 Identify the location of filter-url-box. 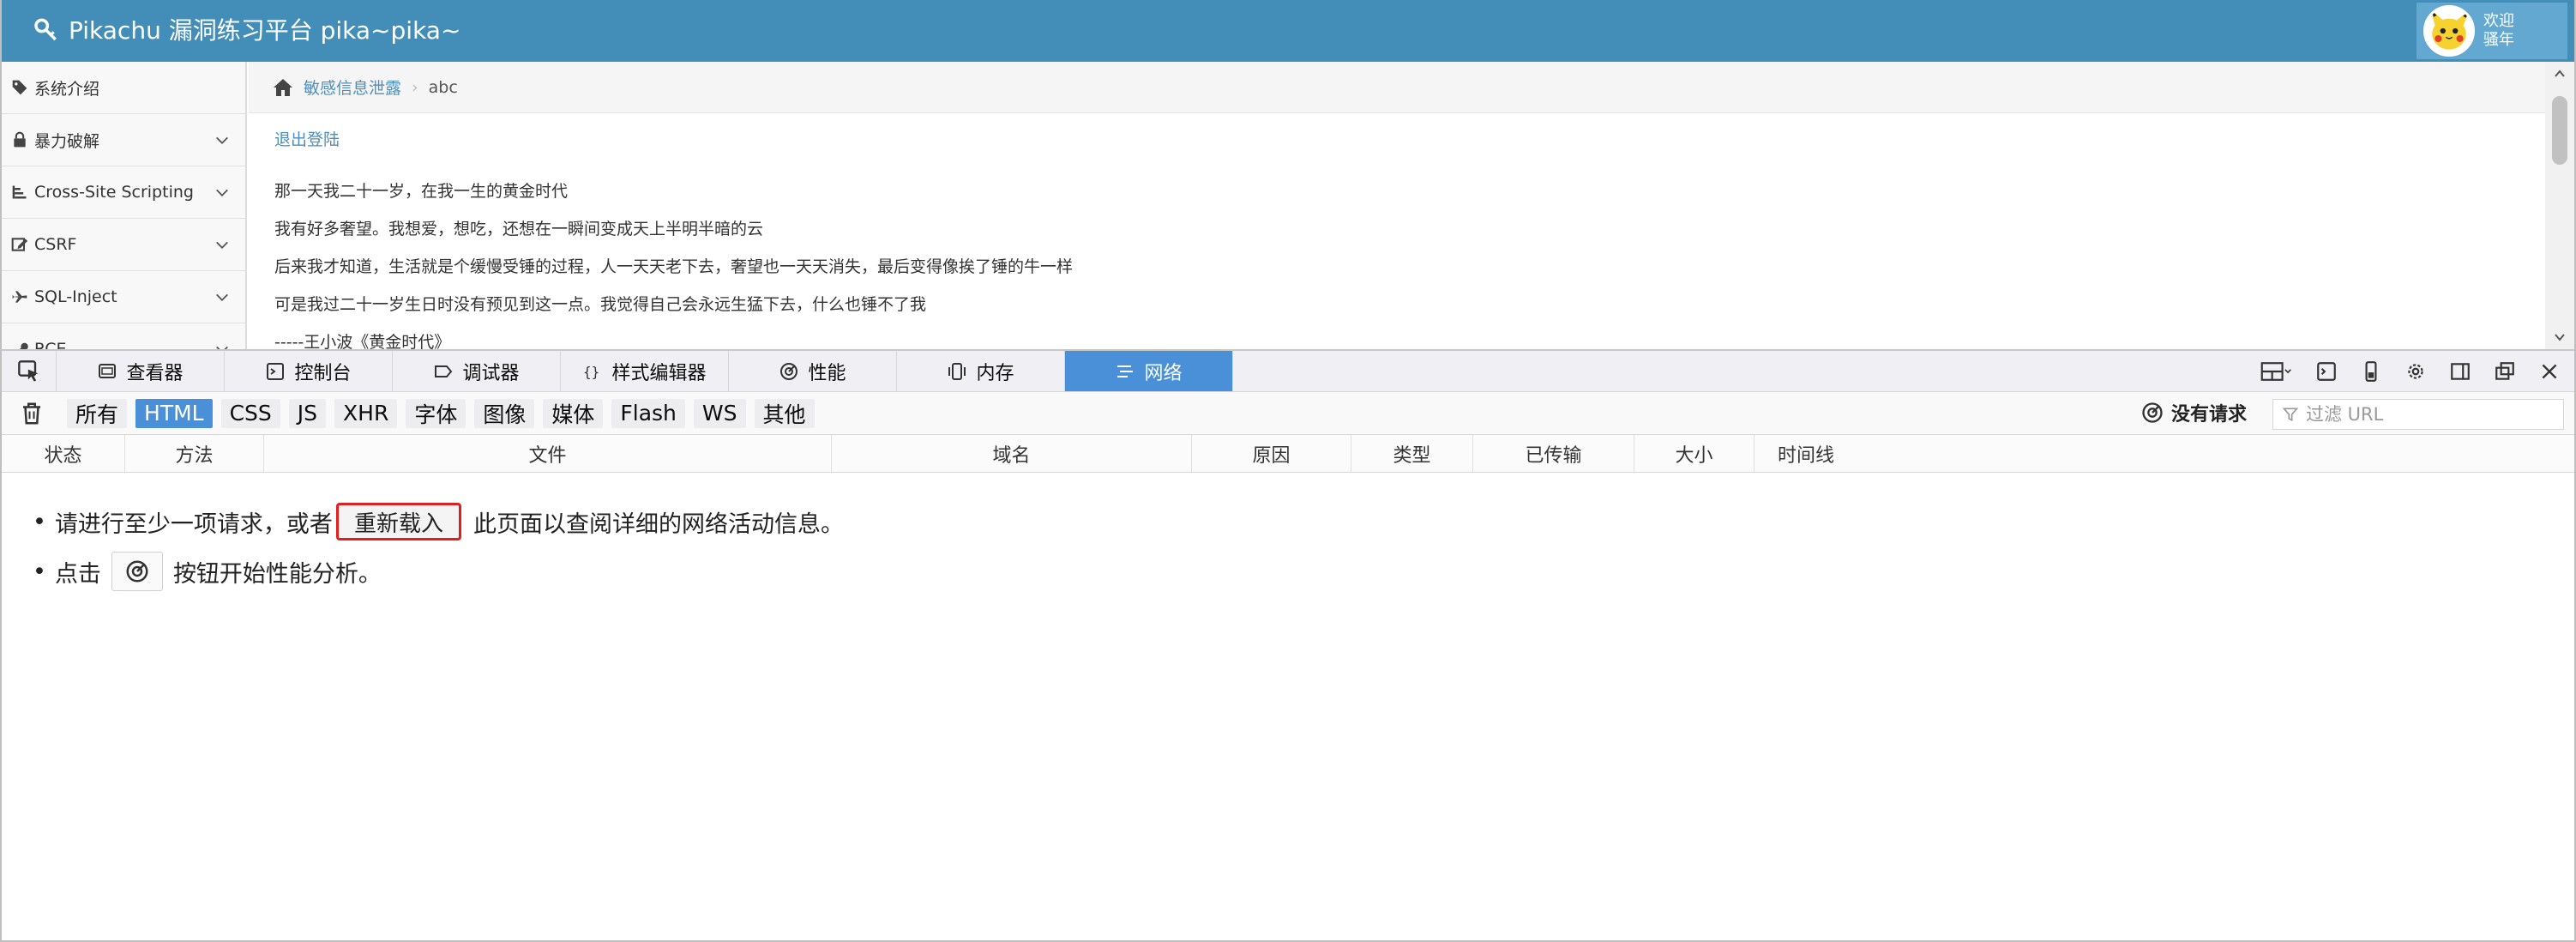
(2418, 414).